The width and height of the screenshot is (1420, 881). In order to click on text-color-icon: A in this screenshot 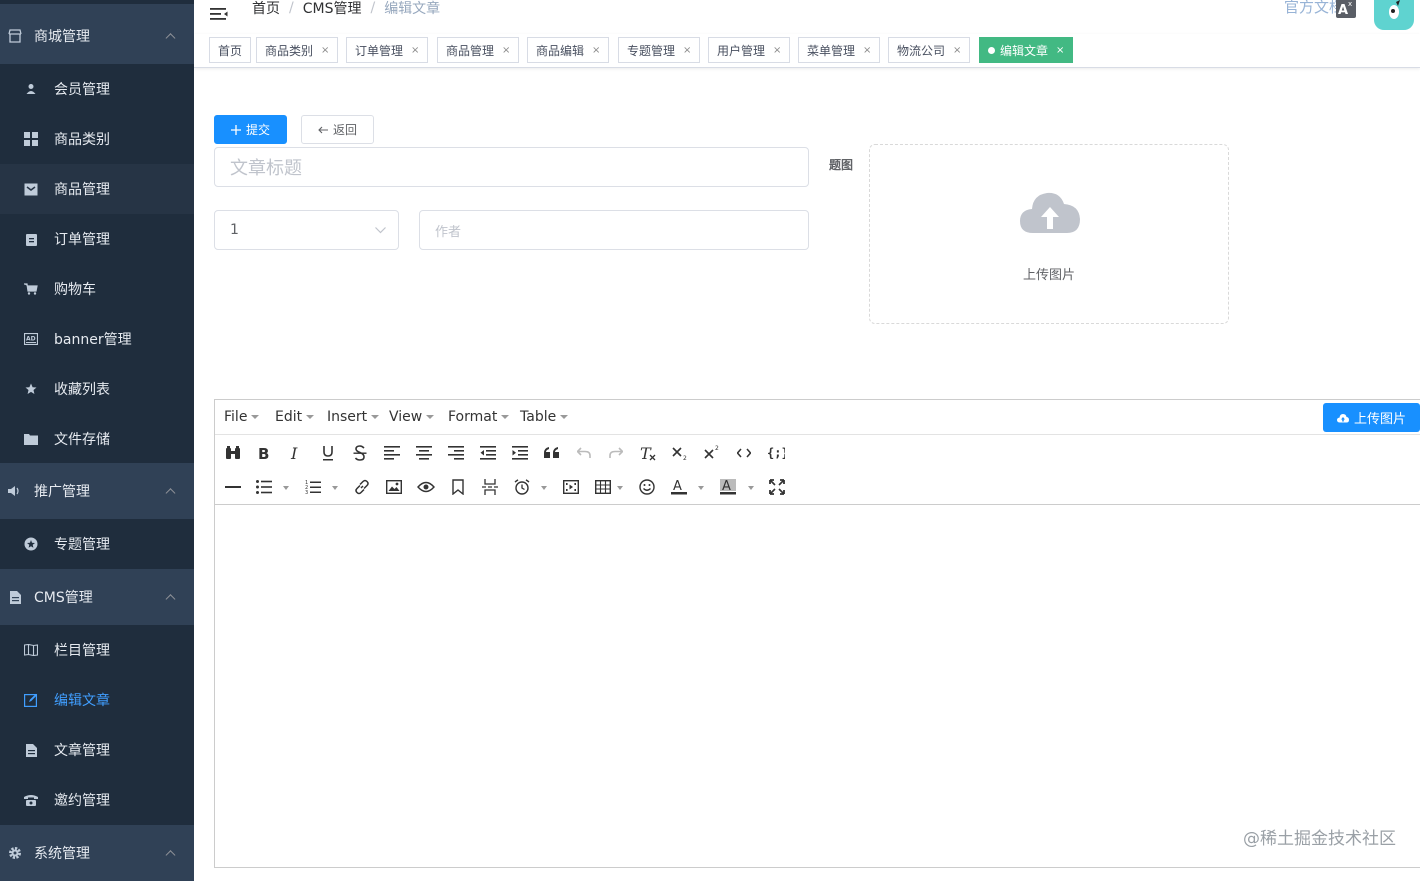, I will do `click(679, 487)`.